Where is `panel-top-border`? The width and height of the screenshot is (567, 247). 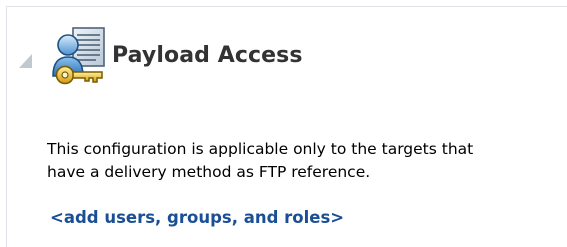
panel-top-border is located at coordinates (286, 6).